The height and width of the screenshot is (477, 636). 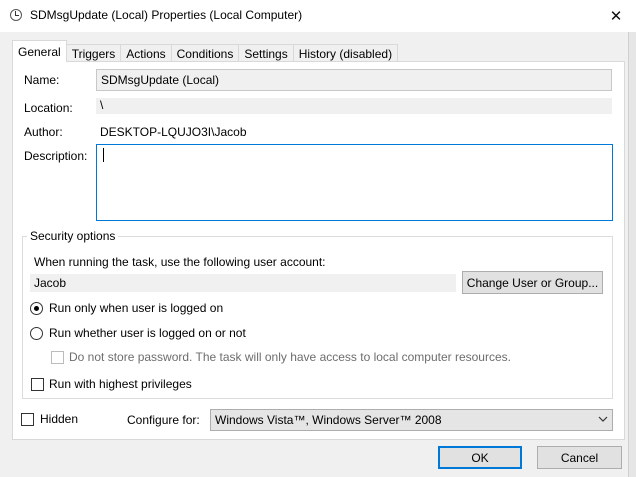 What do you see at coordinates (147, 333) in the screenshot?
I see `run-whether-label: Run whether user is logged on or not` at bounding box center [147, 333].